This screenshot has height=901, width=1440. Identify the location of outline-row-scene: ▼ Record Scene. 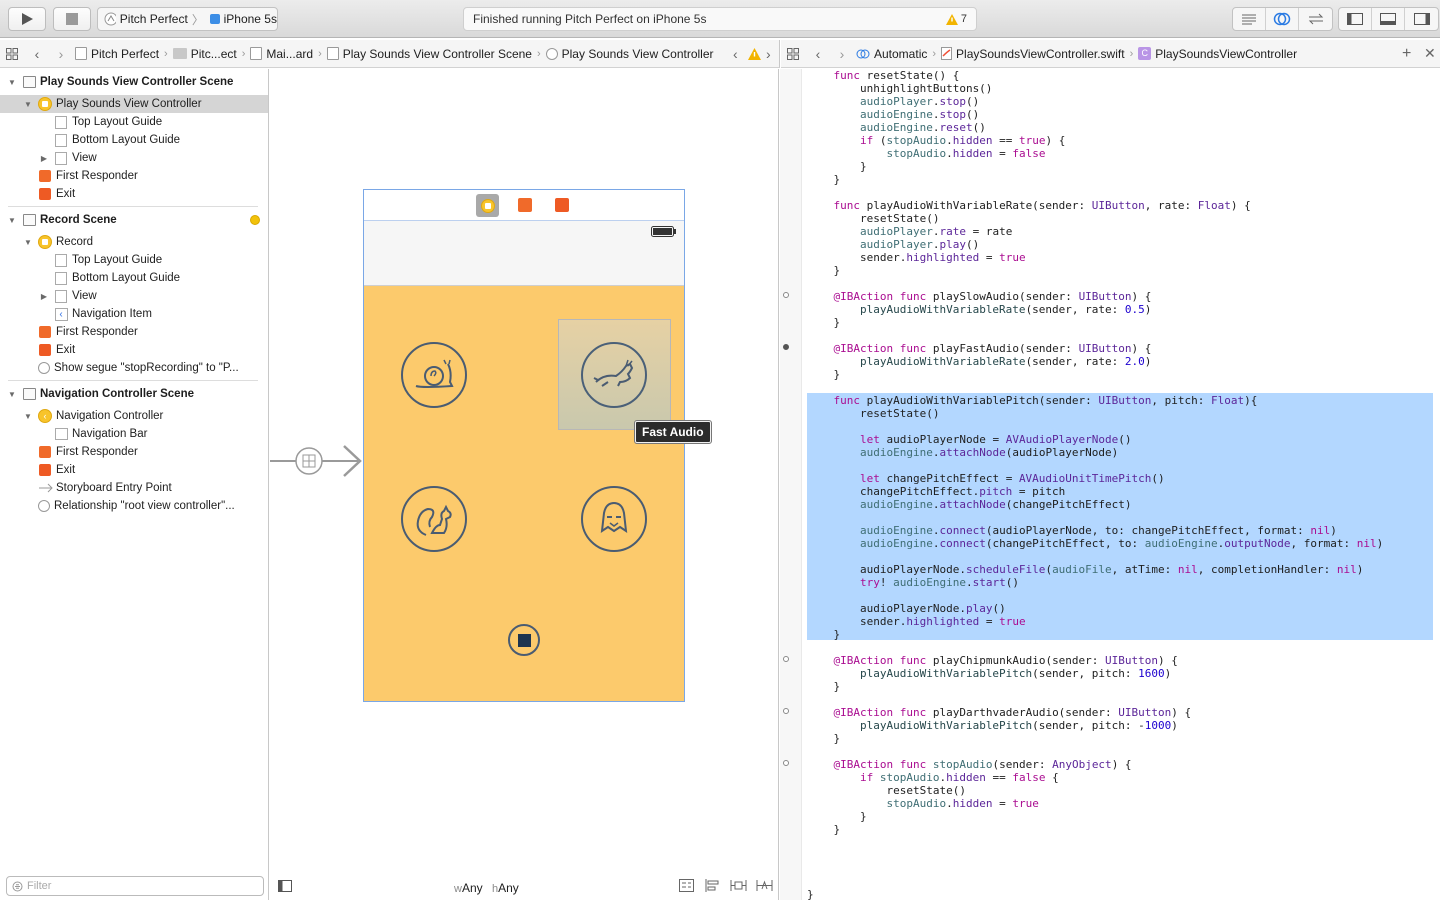
(134, 220).